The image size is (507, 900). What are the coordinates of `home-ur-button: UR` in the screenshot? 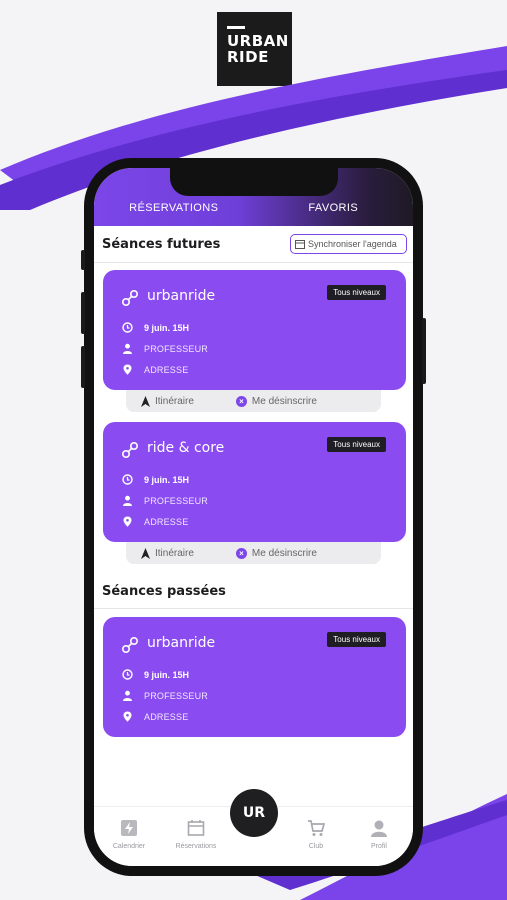 It's located at (254, 813).